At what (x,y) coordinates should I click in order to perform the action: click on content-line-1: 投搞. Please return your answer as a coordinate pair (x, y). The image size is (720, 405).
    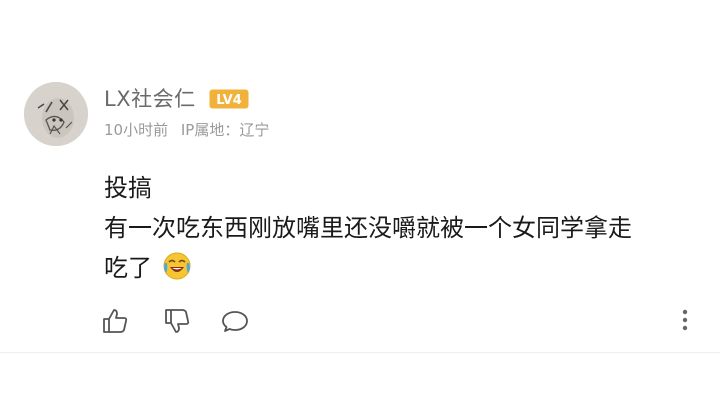
    Looking at the image, I should click on (128, 188).